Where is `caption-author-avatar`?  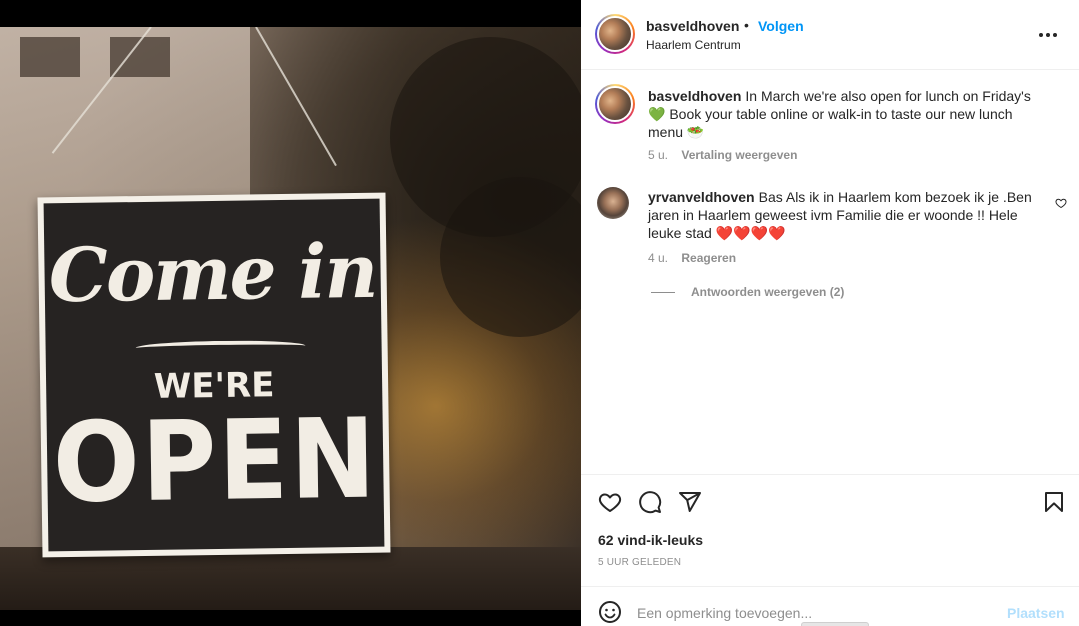 caption-author-avatar is located at coordinates (615, 104).